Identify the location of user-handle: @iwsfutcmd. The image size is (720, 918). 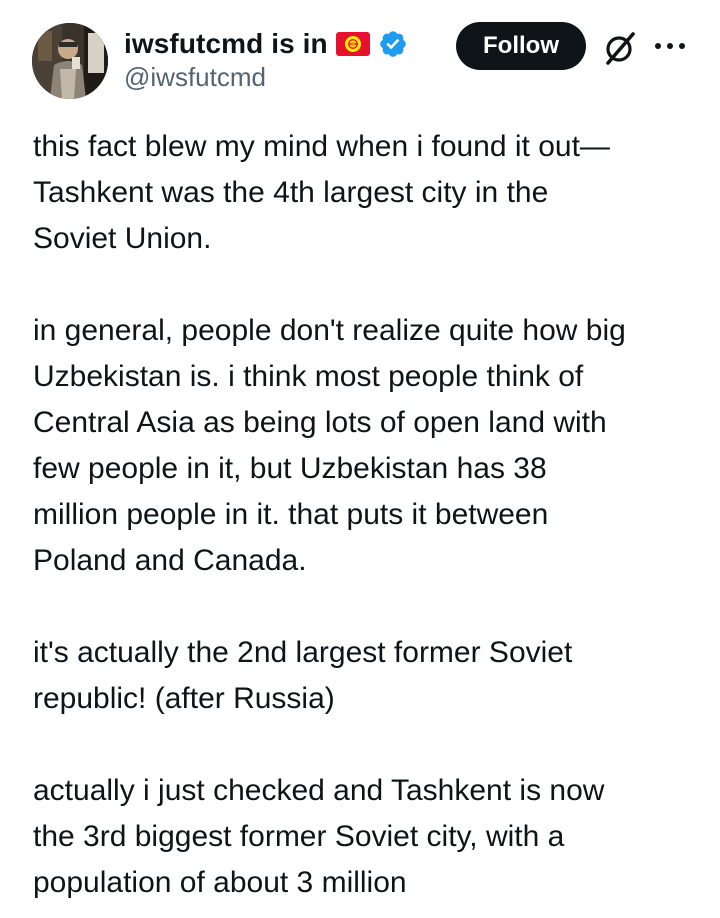
(195, 77).